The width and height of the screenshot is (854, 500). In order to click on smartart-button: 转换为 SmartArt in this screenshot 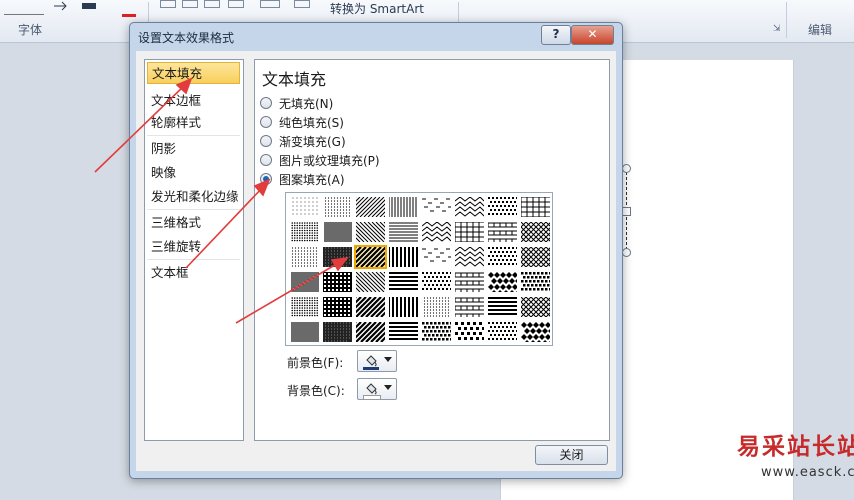, I will do `click(395, 8)`.